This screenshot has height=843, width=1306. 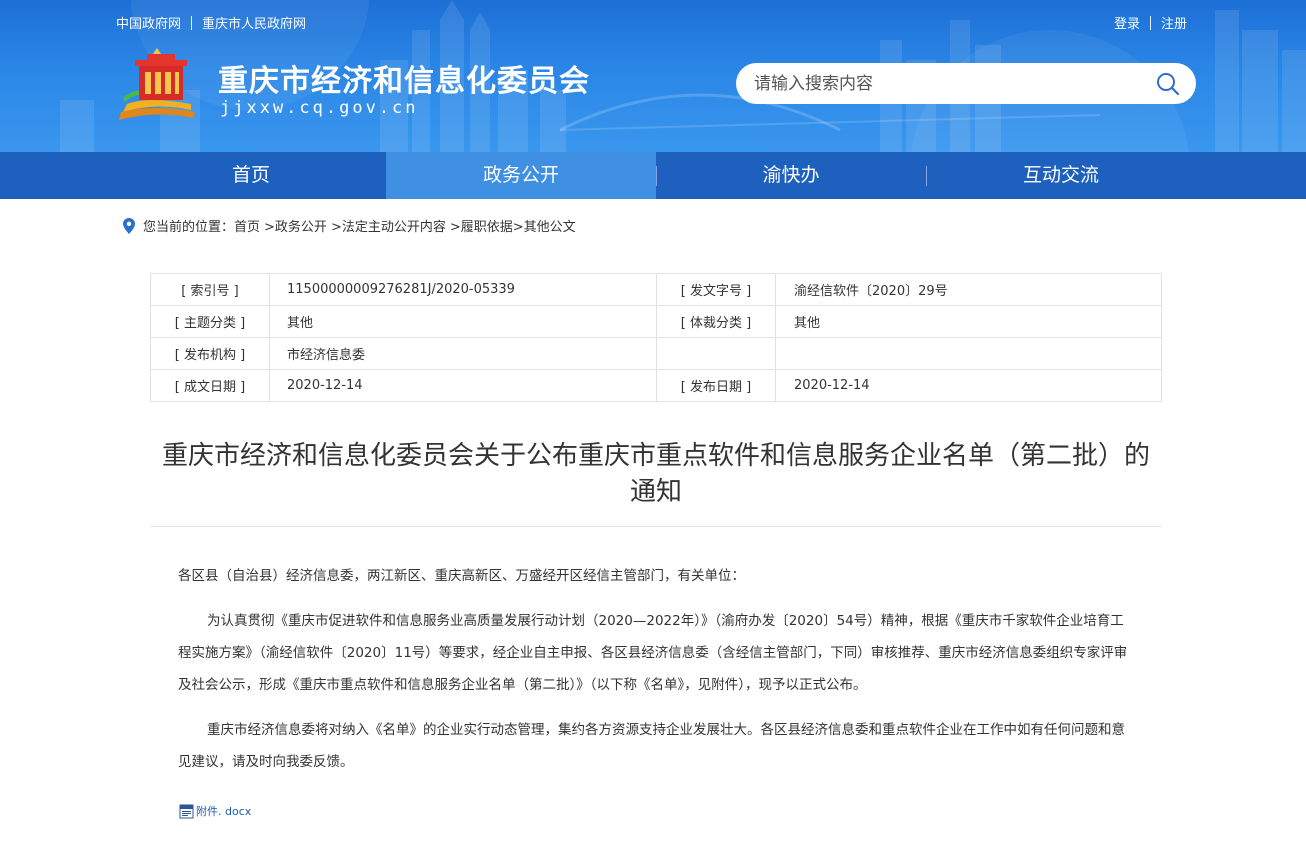 What do you see at coordinates (189, 227) in the screenshot?
I see `breadcrumb-prefix: 您当前的位置：` at bounding box center [189, 227].